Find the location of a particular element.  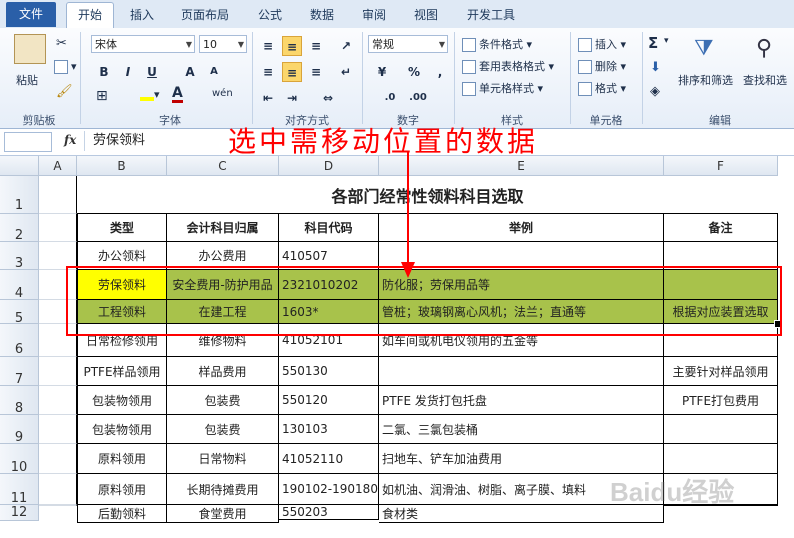

data-cell: PTFE 发货打包托盘 is located at coordinates (521, 400).